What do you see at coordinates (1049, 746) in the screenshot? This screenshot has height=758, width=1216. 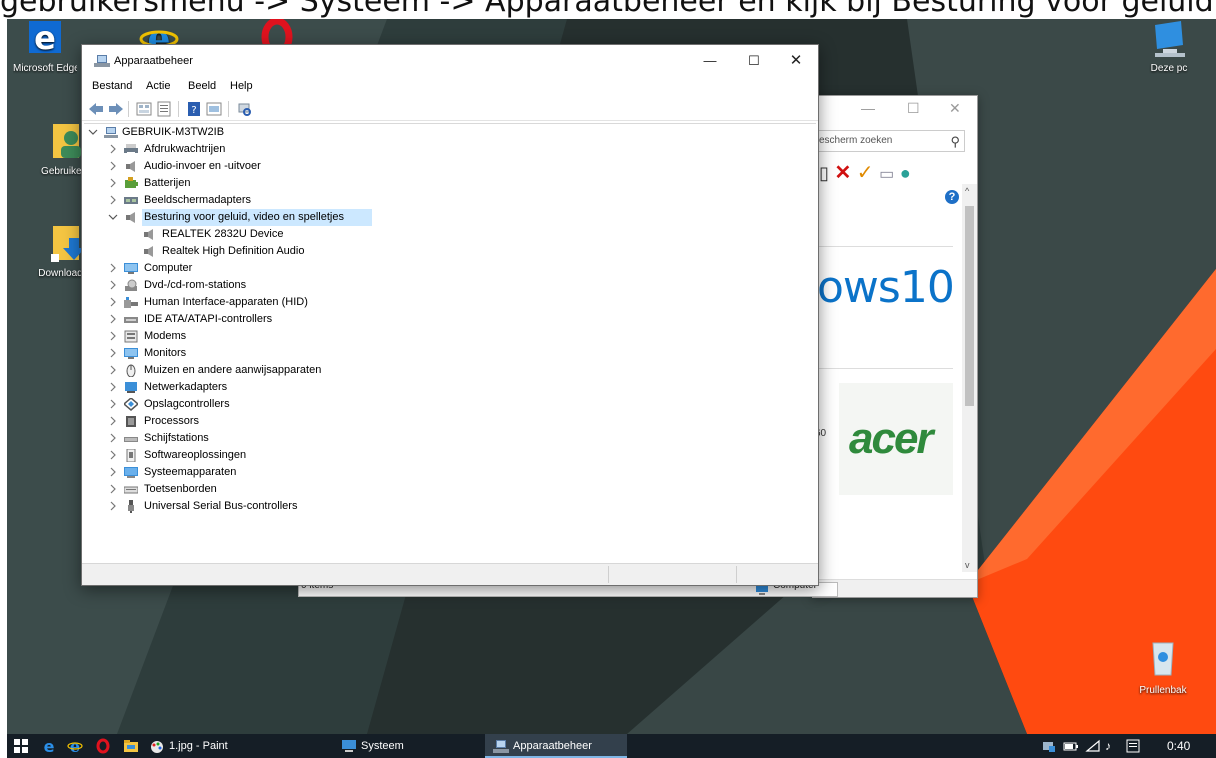 I see `network-tray-icon` at bounding box center [1049, 746].